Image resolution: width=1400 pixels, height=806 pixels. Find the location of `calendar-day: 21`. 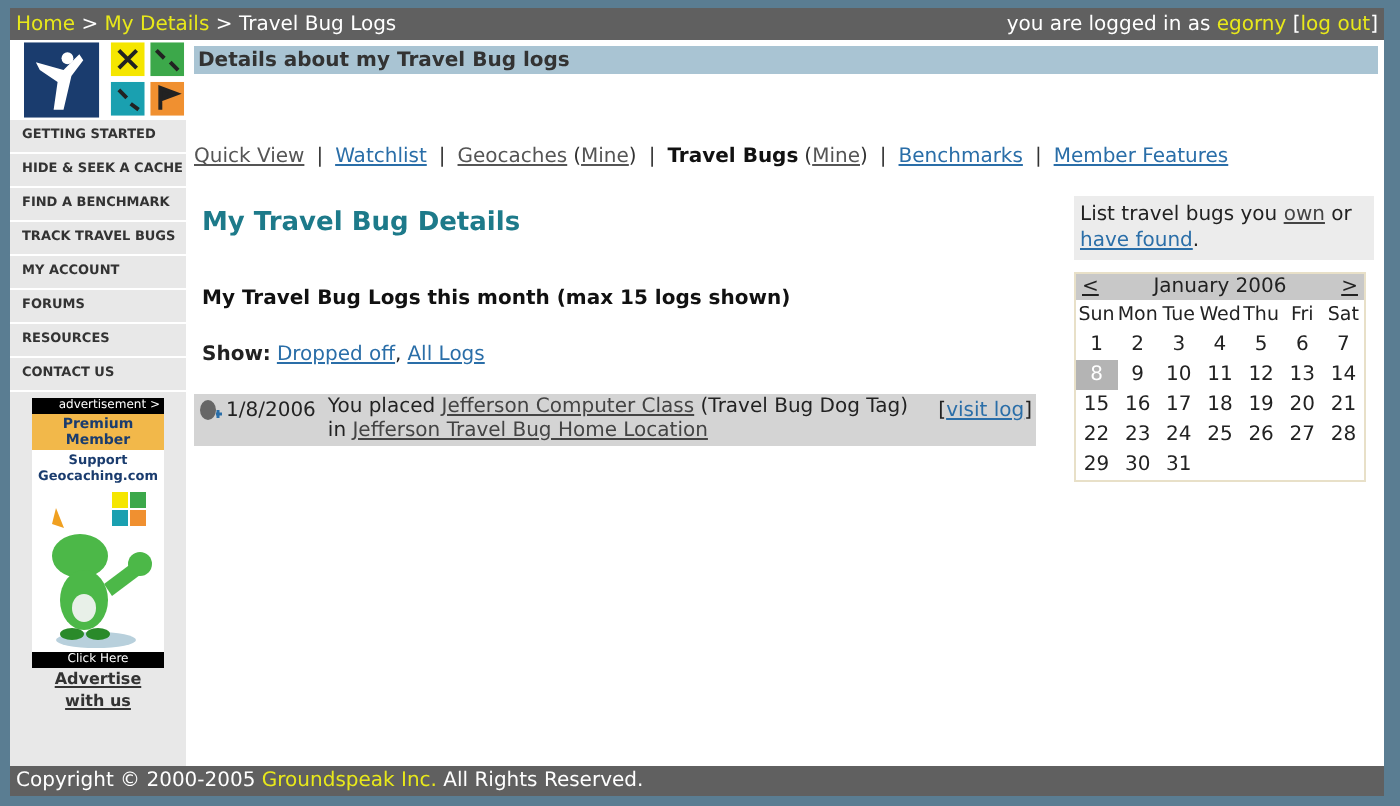

calendar-day: 21 is located at coordinates (1343, 405).